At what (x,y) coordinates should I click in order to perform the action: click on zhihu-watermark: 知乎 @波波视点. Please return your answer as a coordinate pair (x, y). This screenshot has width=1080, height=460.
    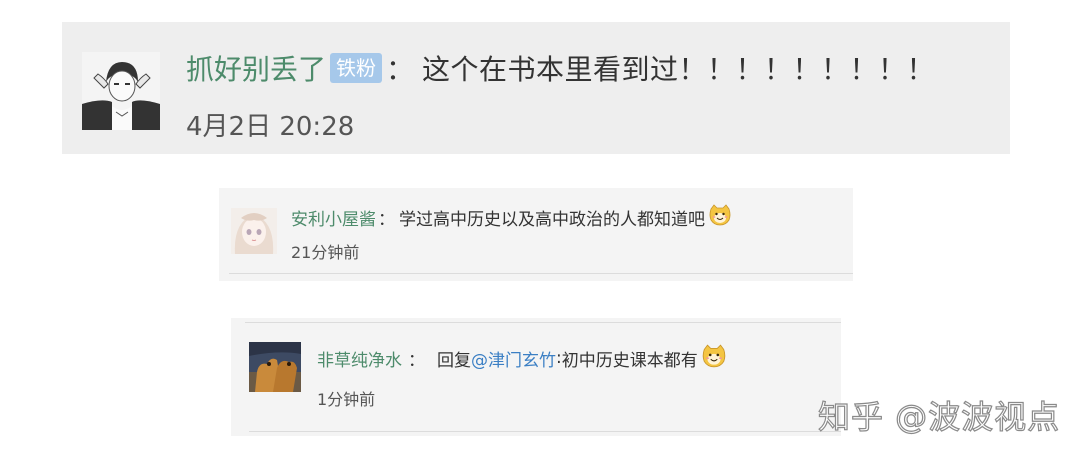
    Looking at the image, I should click on (939, 416).